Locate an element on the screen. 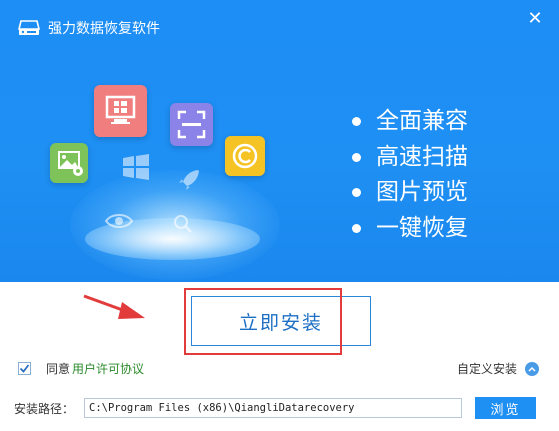  install-path-input is located at coordinates (273, 408).